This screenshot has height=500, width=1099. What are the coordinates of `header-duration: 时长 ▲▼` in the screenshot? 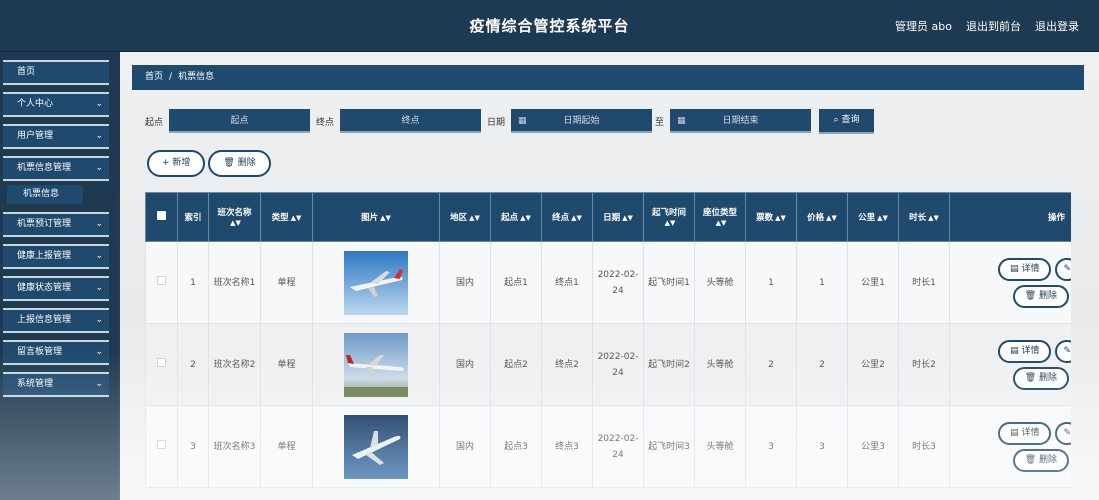 It's located at (924, 217).